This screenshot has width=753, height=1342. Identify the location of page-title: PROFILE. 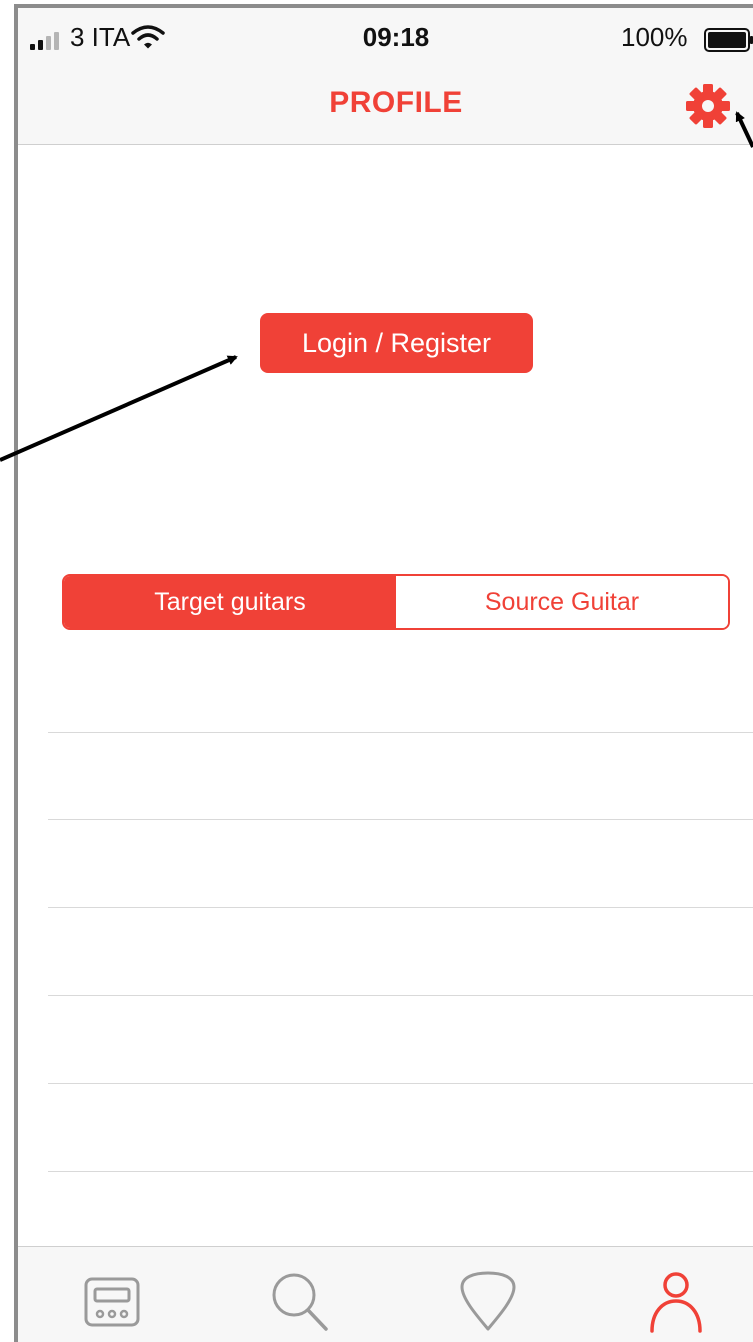
(396, 102).